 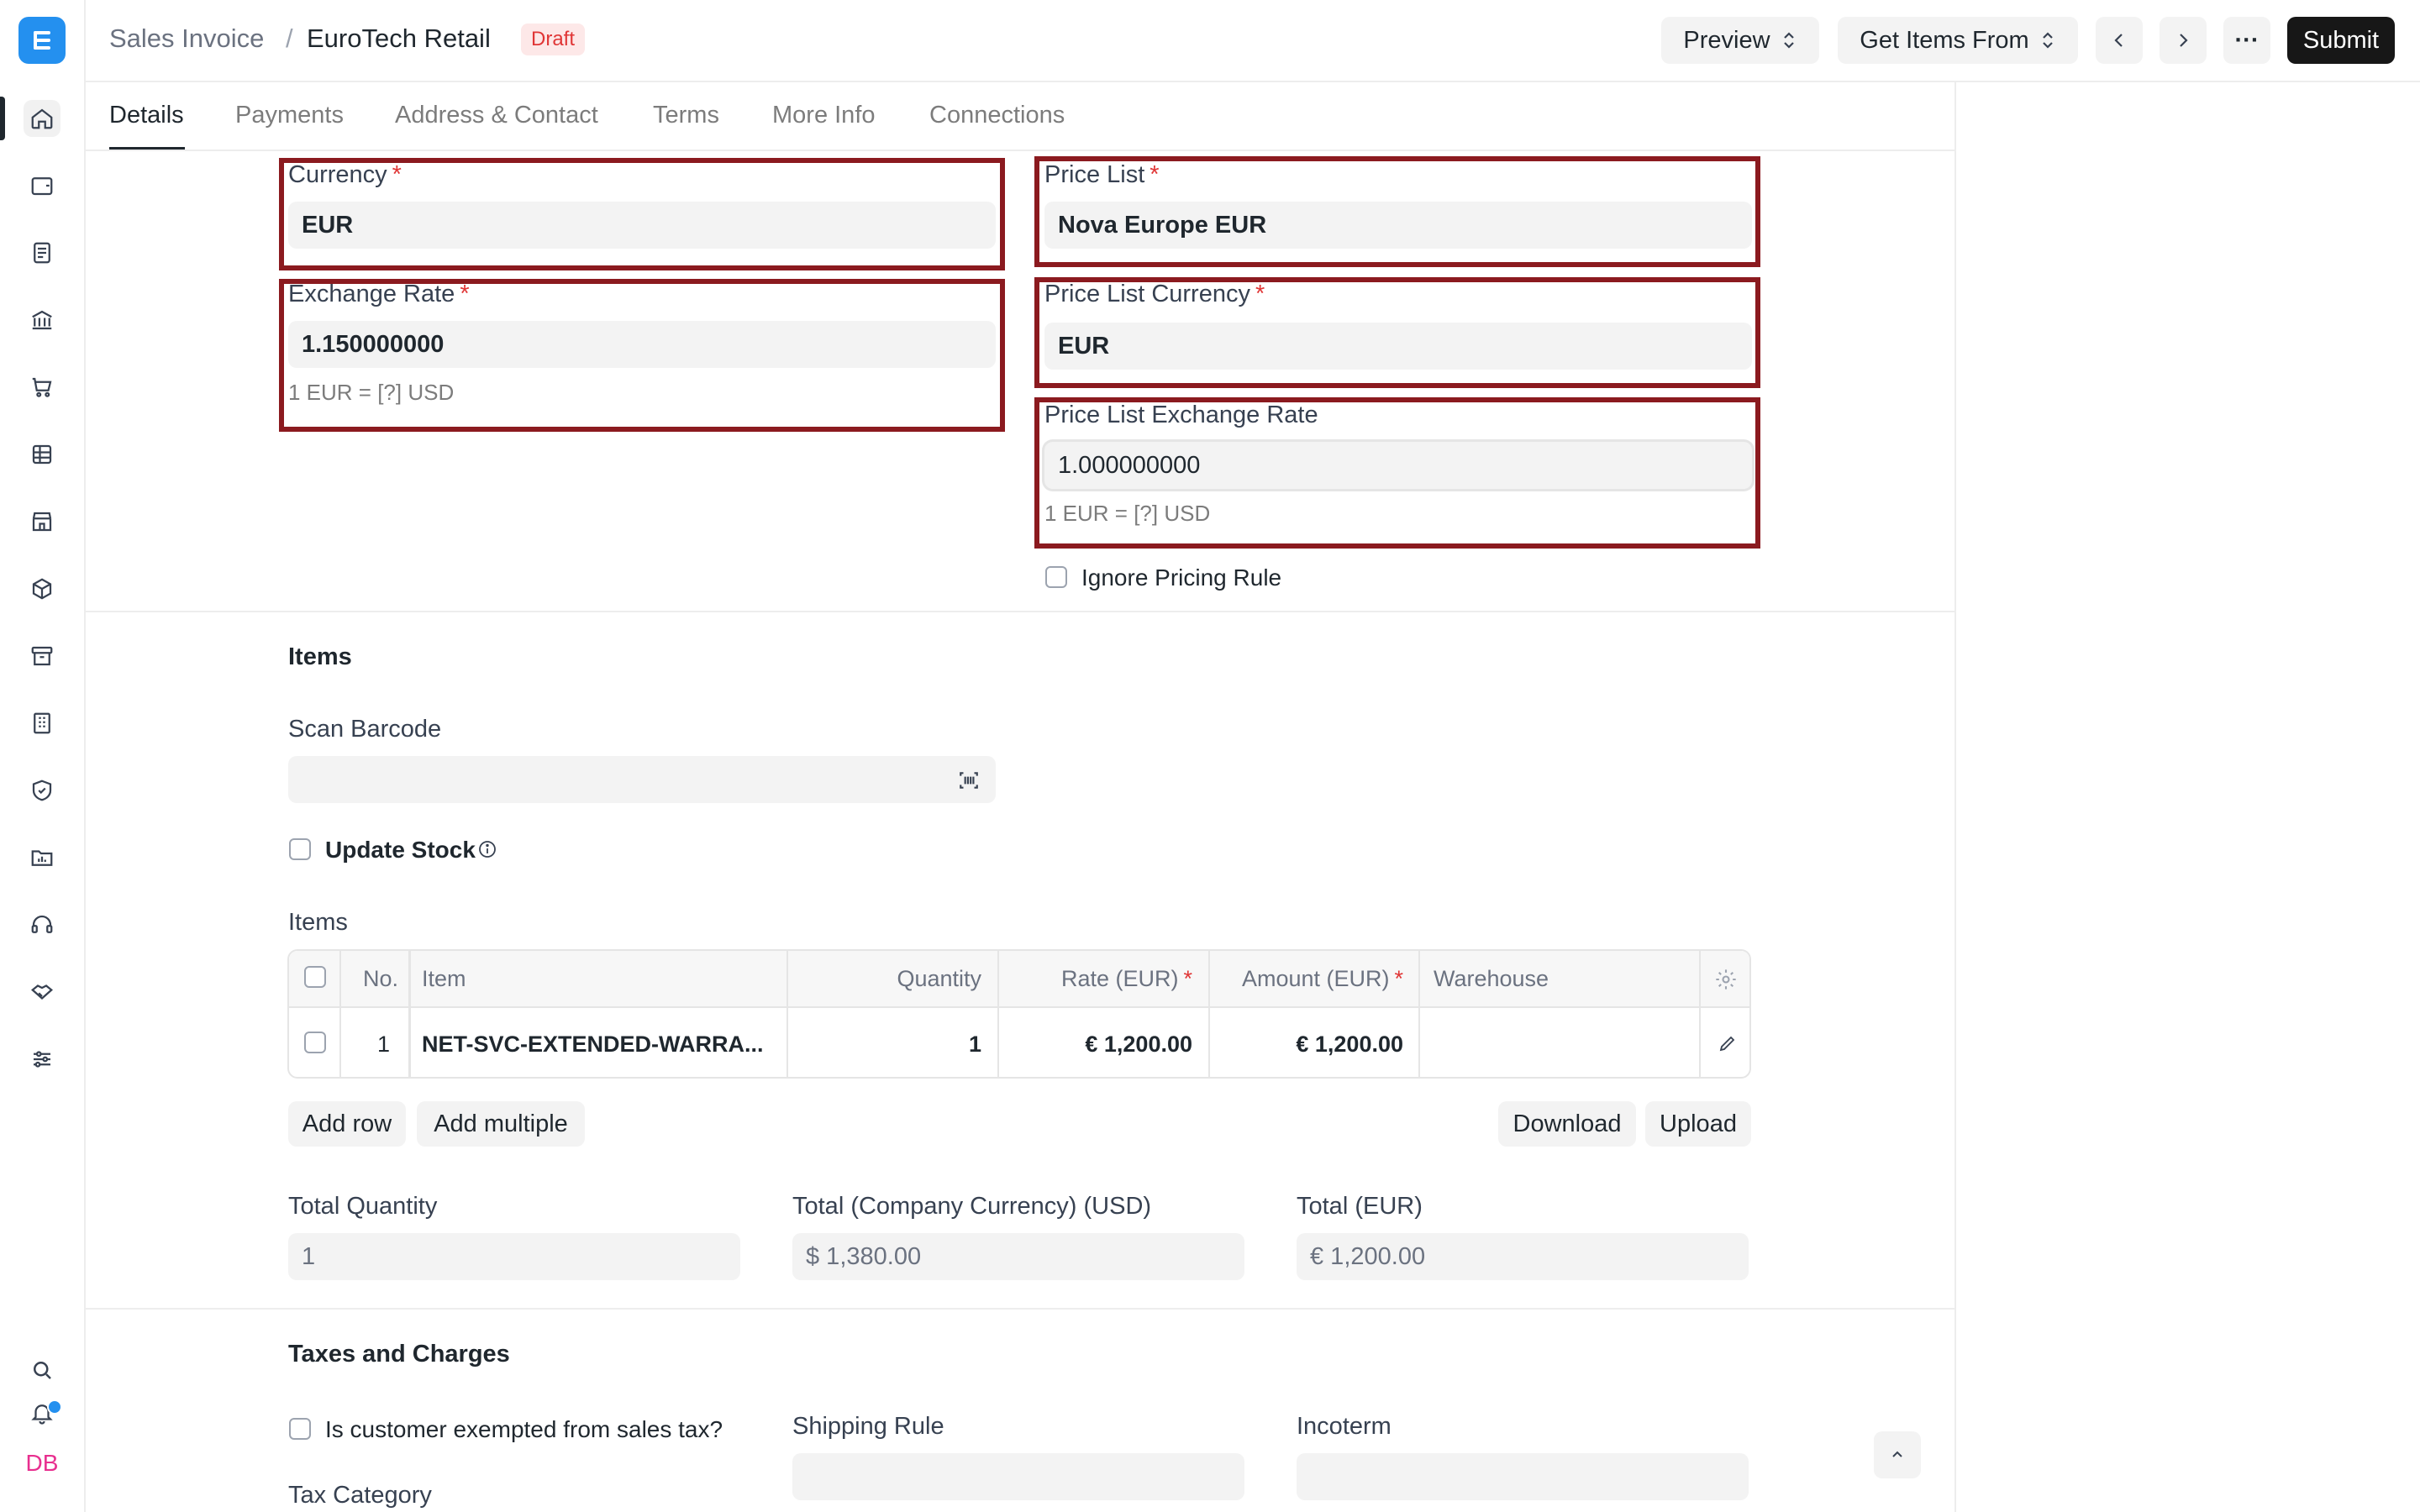 I want to click on sliders-icon, so click(x=42, y=1059).